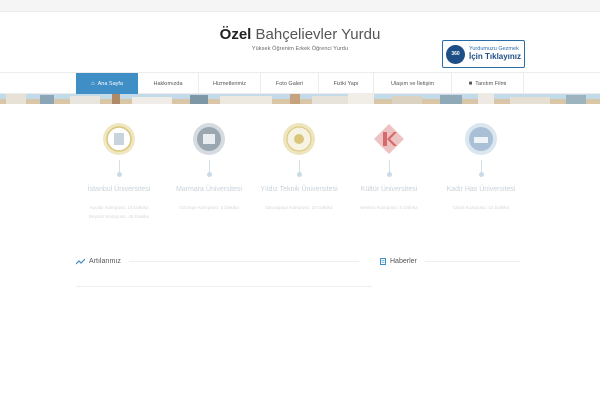 The width and height of the screenshot is (600, 400). I want to click on nav-item-ana-sayfa: ⌂ Ana Sayfa, so click(107, 83).